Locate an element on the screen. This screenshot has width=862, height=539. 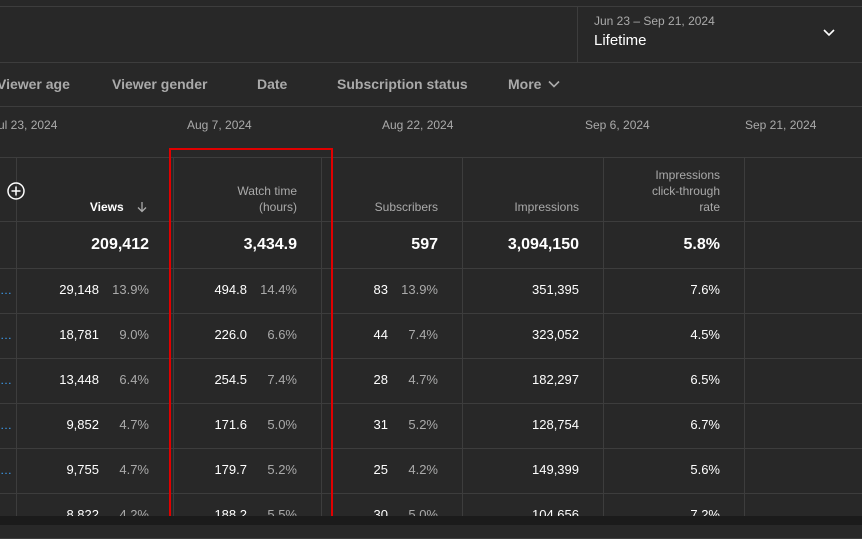
row-watch: 171.6 is located at coordinates (230, 424).